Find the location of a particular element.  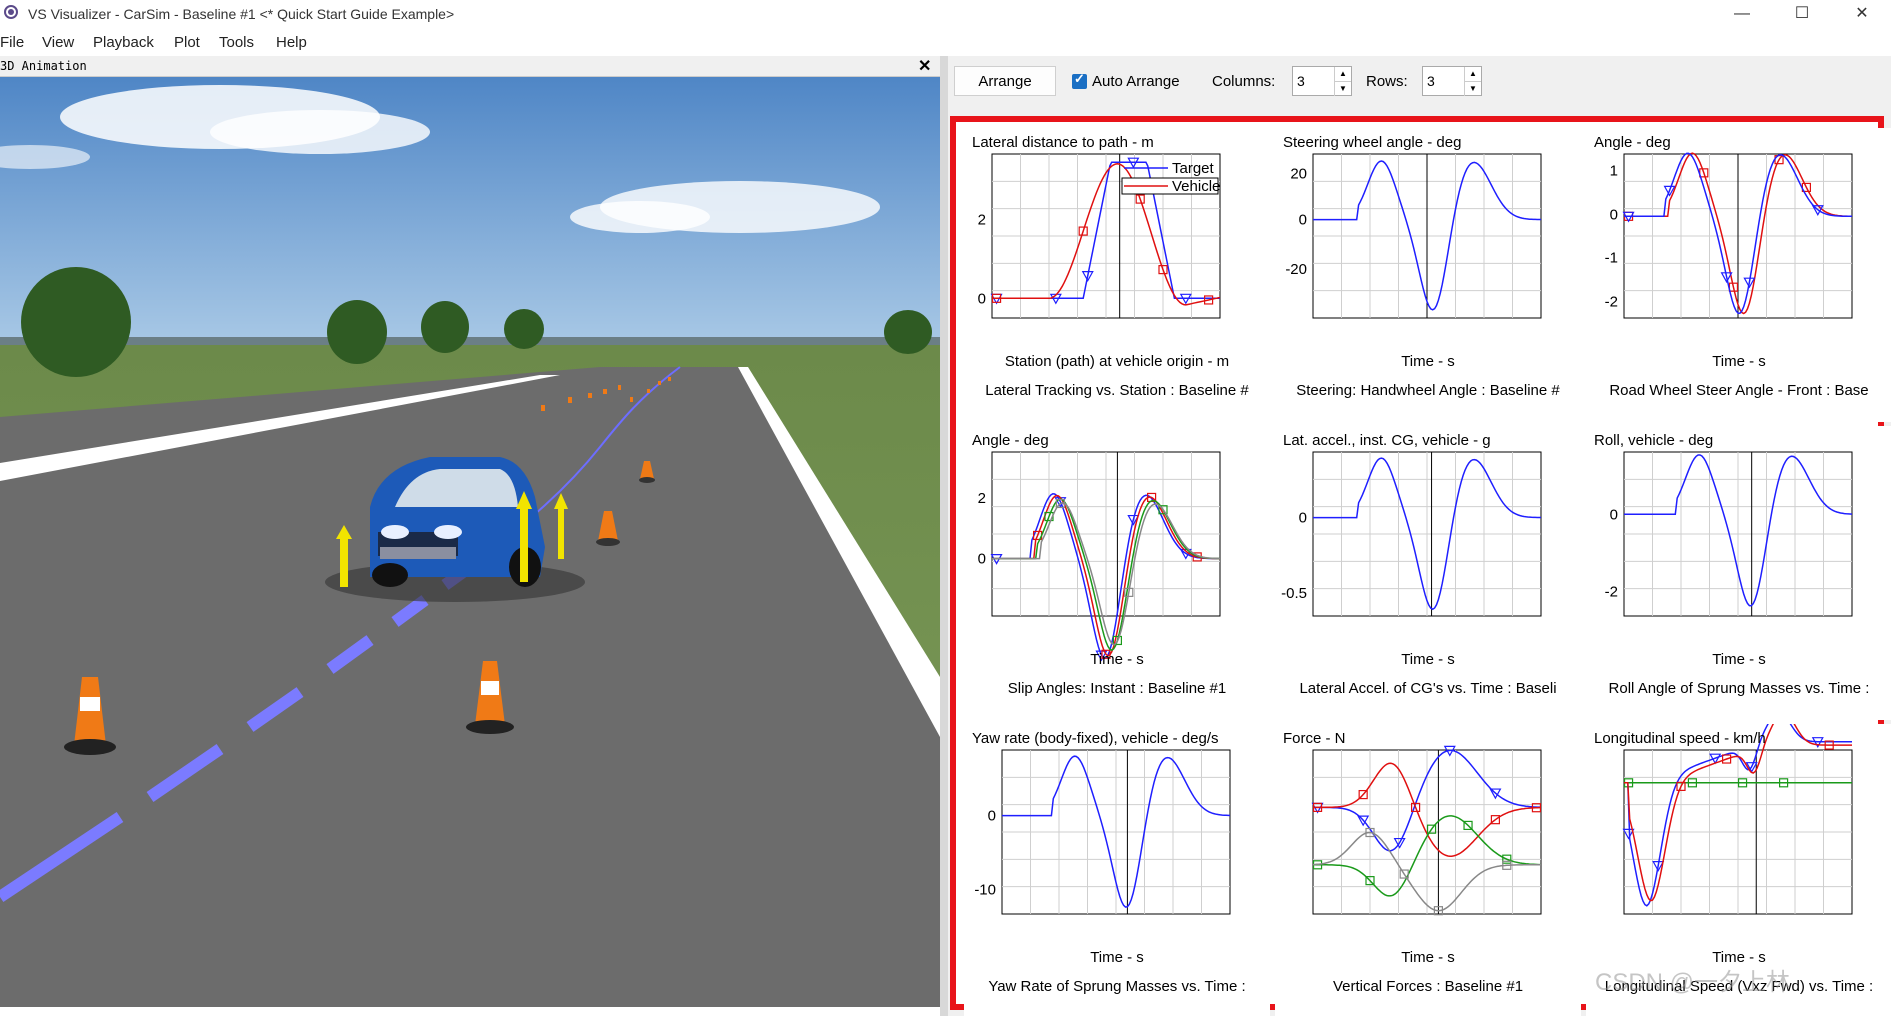

plot-title: Road Wheel Steer Angle - Front : Base is located at coordinates (1739, 390).